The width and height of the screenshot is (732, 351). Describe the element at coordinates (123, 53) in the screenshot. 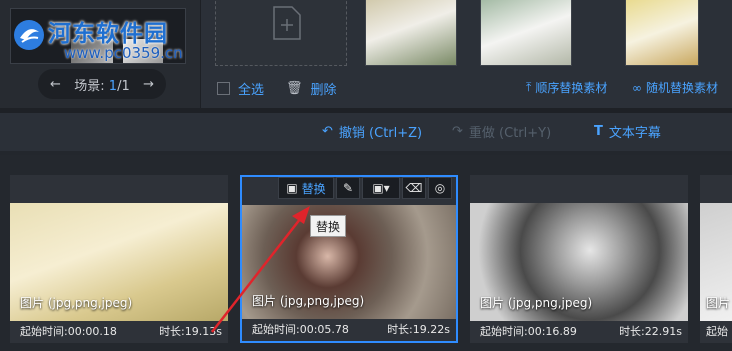

I see `watermark-url: www.pc0359.cn` at that location.